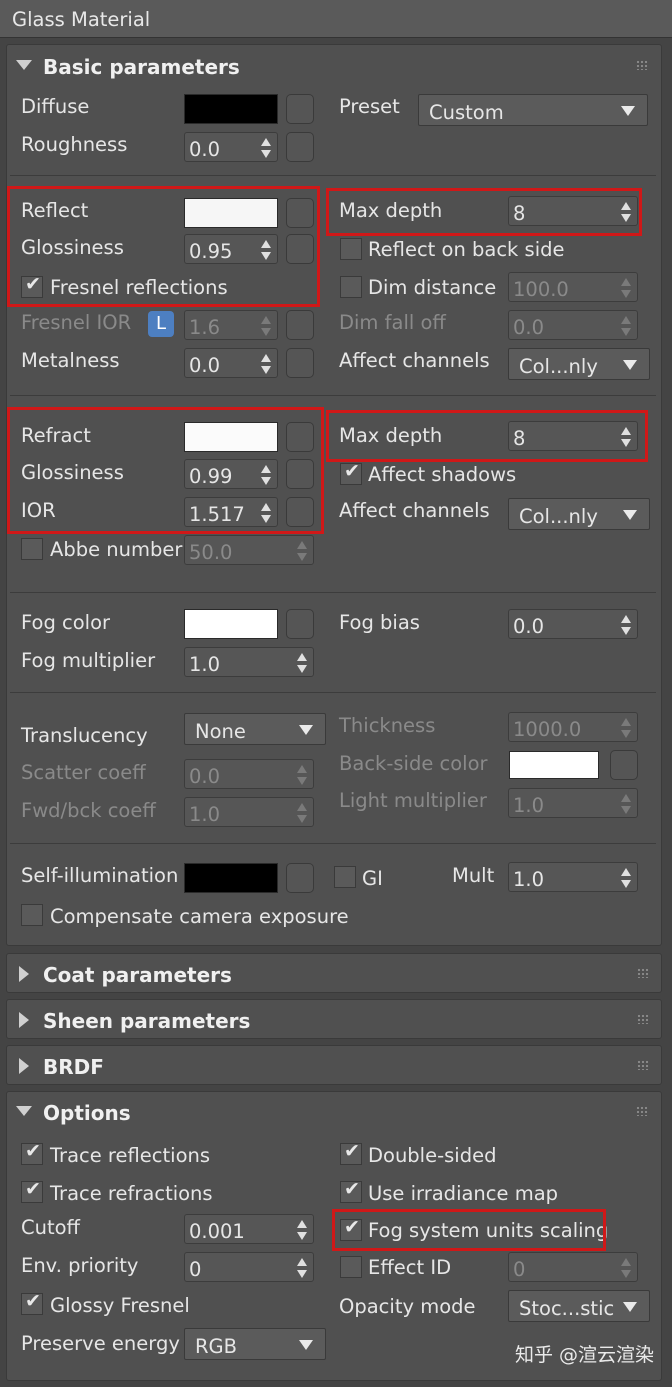  What do you see at coordinates (579, 514) in the screenshot?
I see `refract-affect-channels-dropdown: Col...nly` at bounding box center [579, 514].